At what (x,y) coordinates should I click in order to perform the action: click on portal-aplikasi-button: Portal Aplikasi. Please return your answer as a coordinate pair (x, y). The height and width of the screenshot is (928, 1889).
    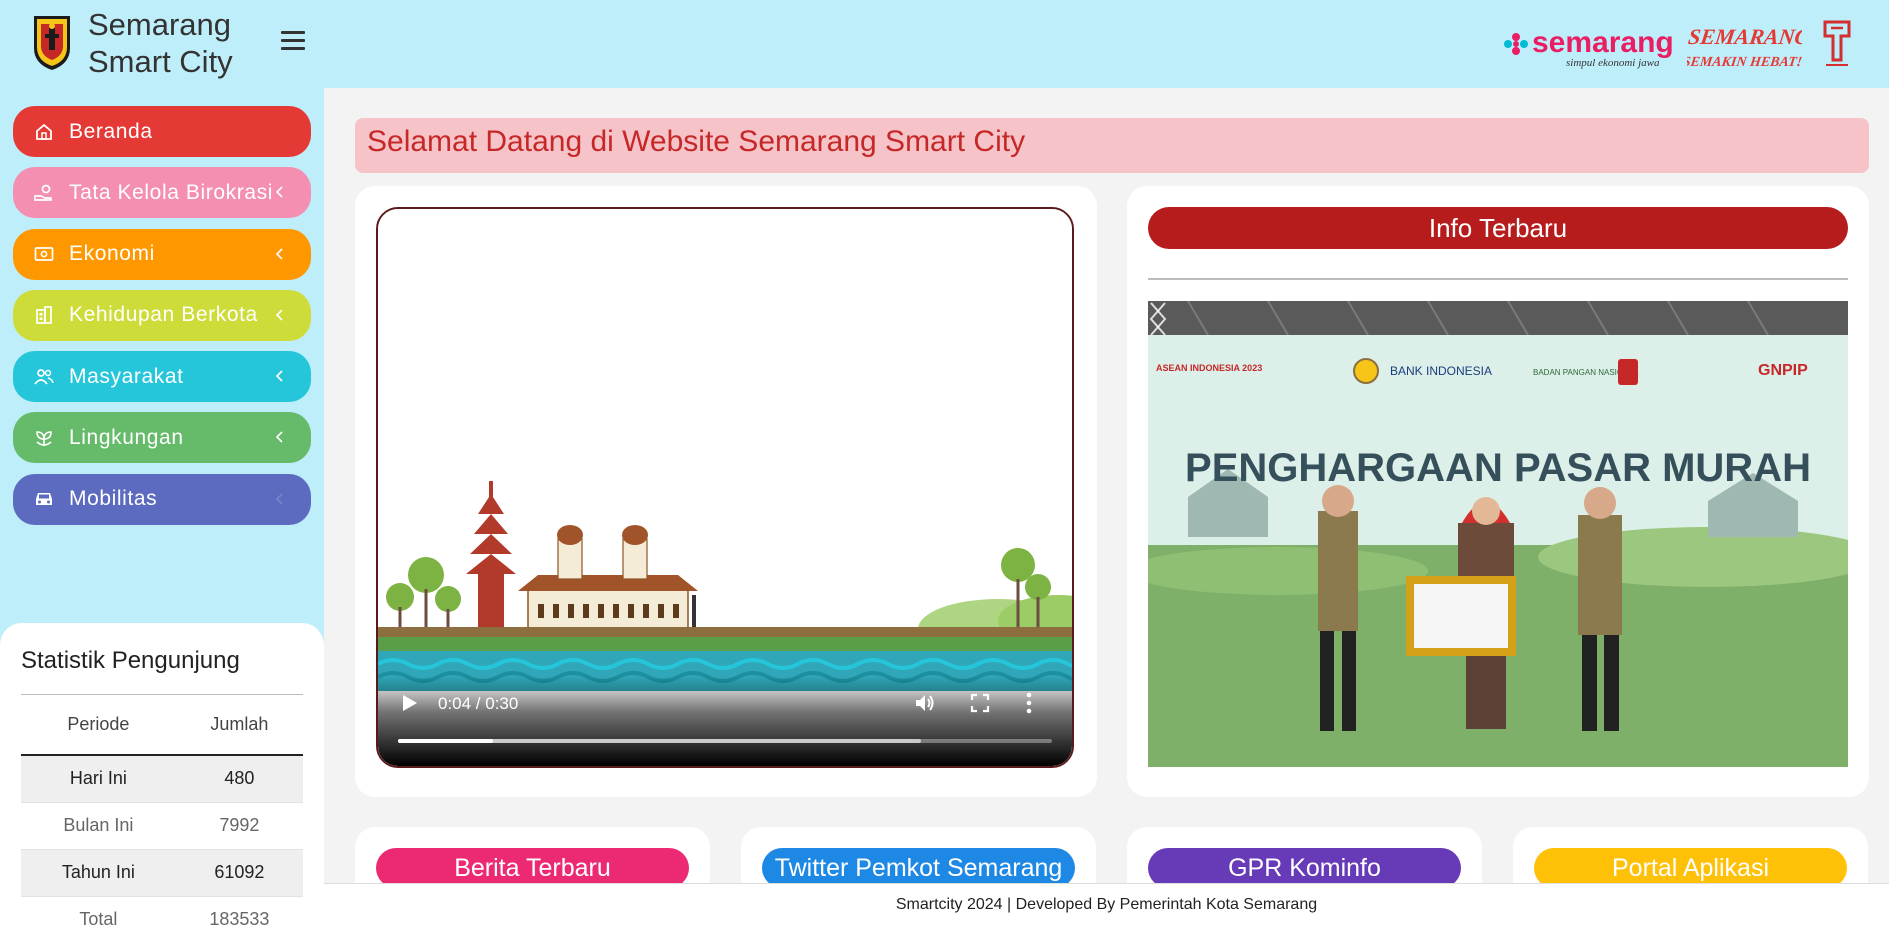
    Looking at the image, I should click on (1690, 868).